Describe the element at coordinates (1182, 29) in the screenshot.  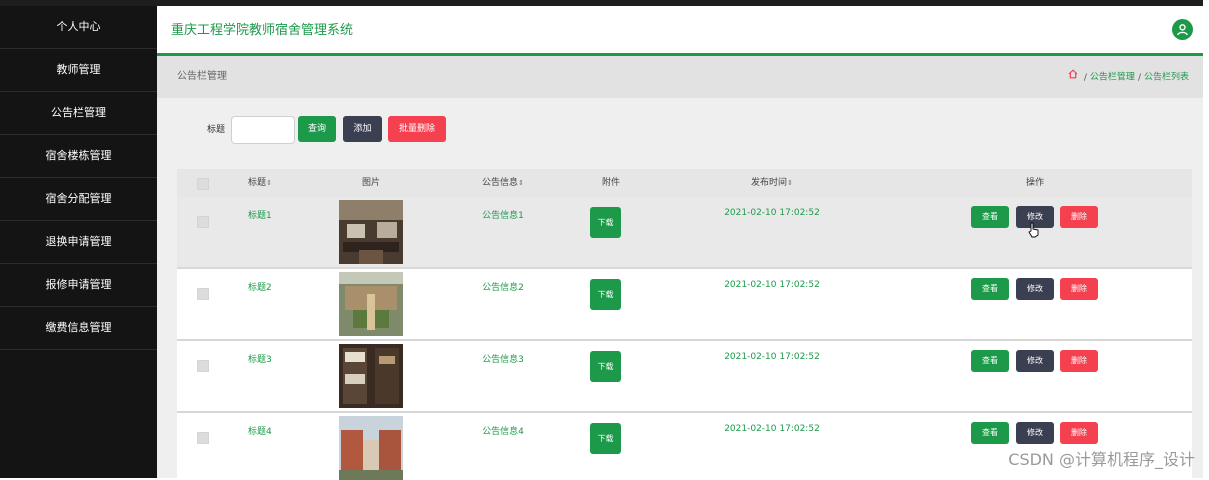
I see `user-icon` at that location.